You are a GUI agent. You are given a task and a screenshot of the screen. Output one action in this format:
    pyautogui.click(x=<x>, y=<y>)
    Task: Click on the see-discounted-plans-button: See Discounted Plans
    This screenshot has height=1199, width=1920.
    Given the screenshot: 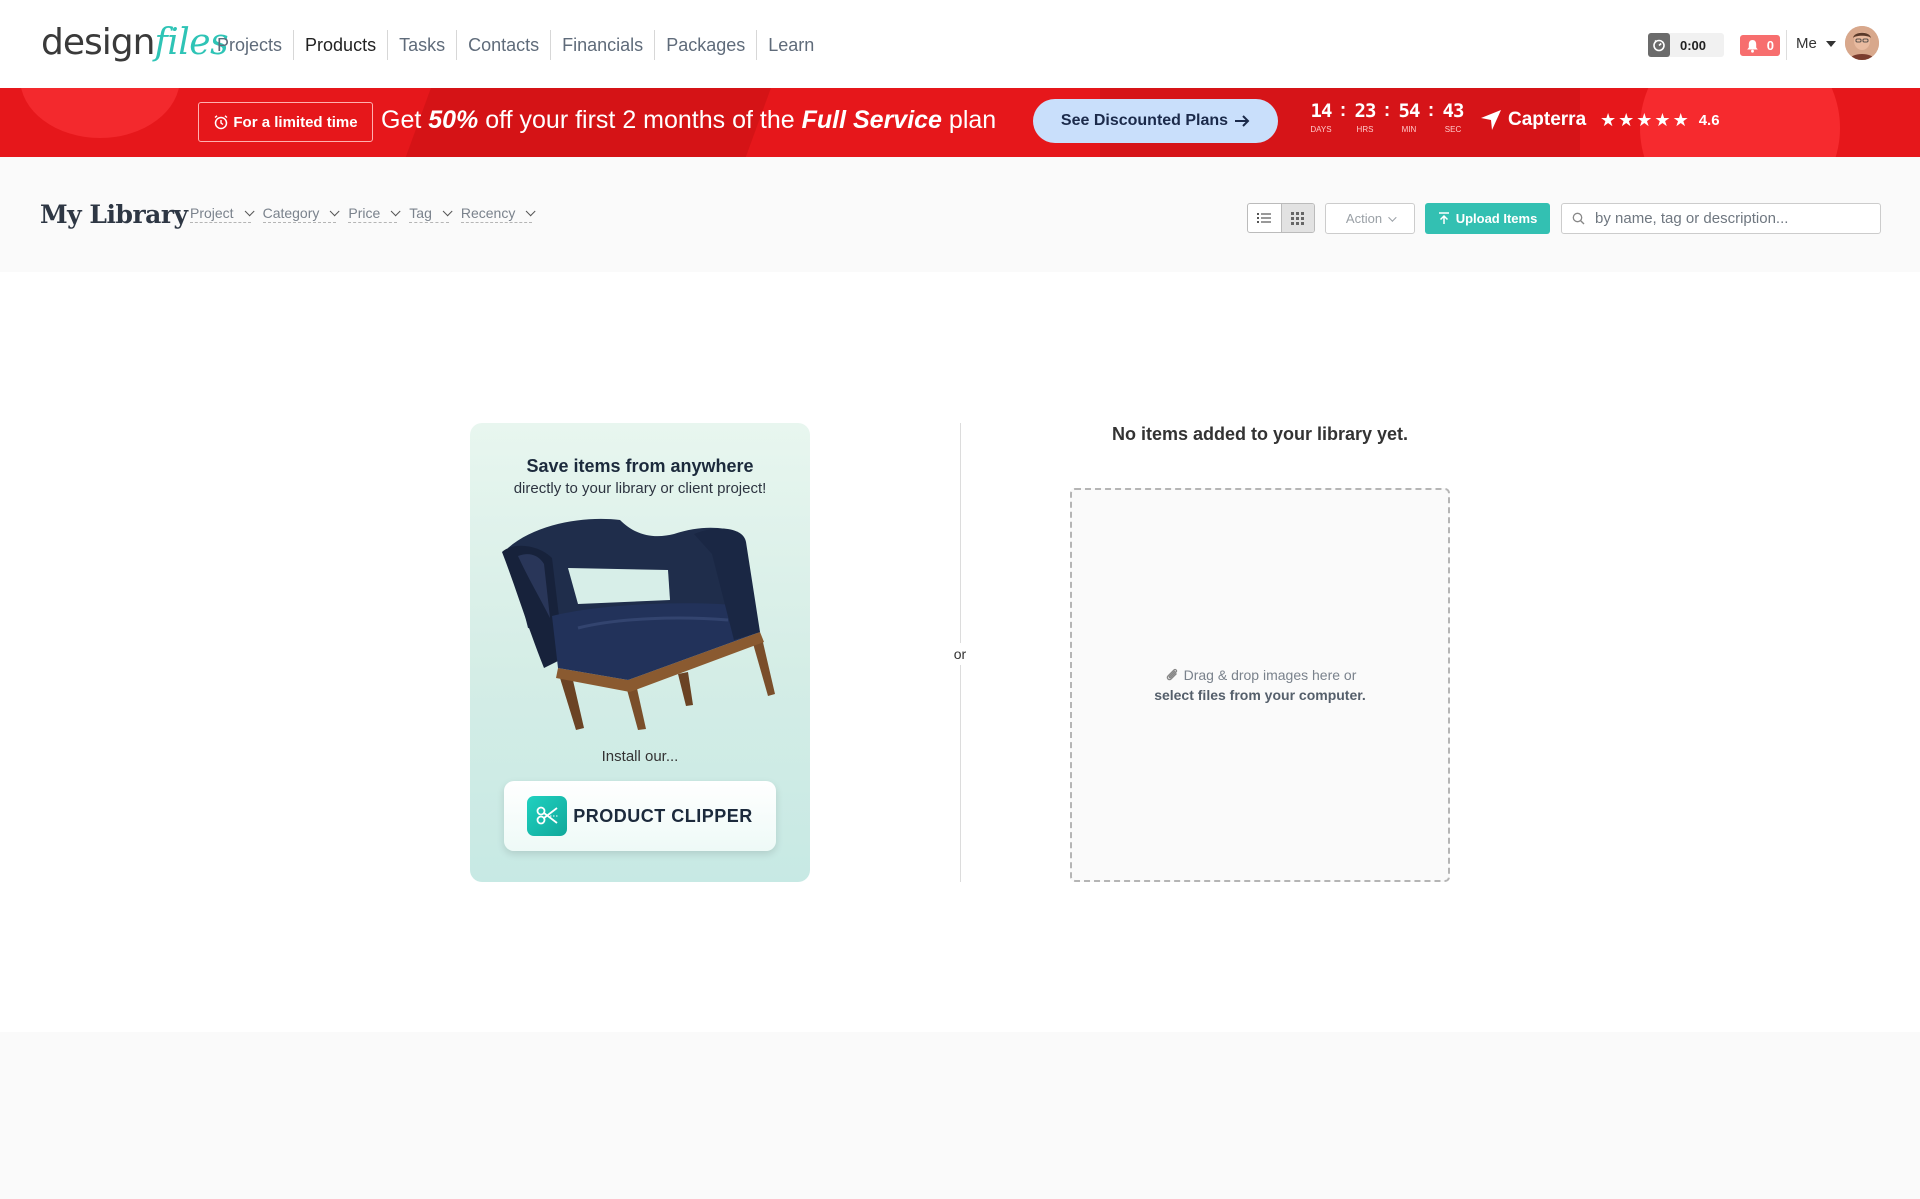 What is the action you would take?
    pyautogui.click(x=1155, y=121)
    